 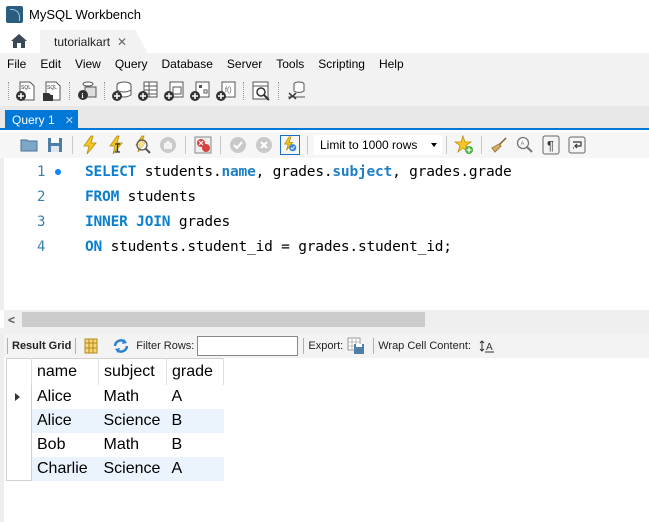 I want to click on word-wrap-icon, so click(x=577, y=145).